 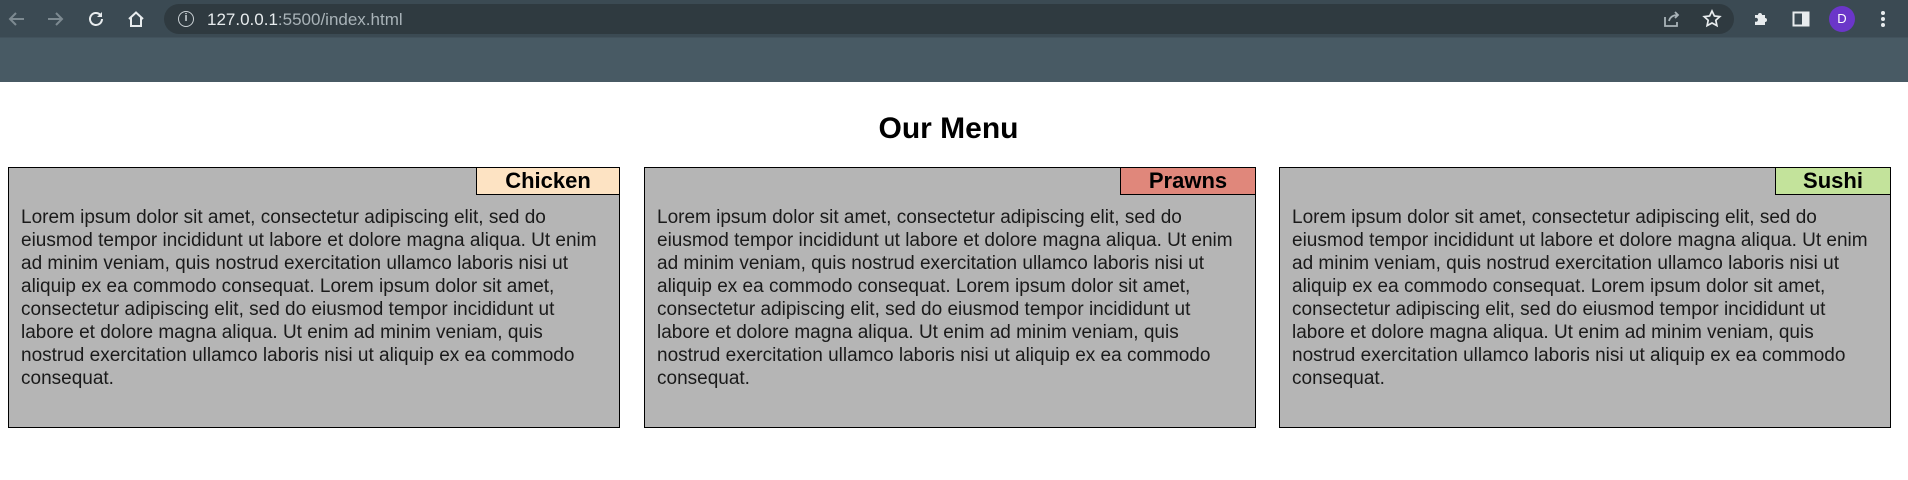 I want to click on side-panel-icon, so click(x=1801, y=19).